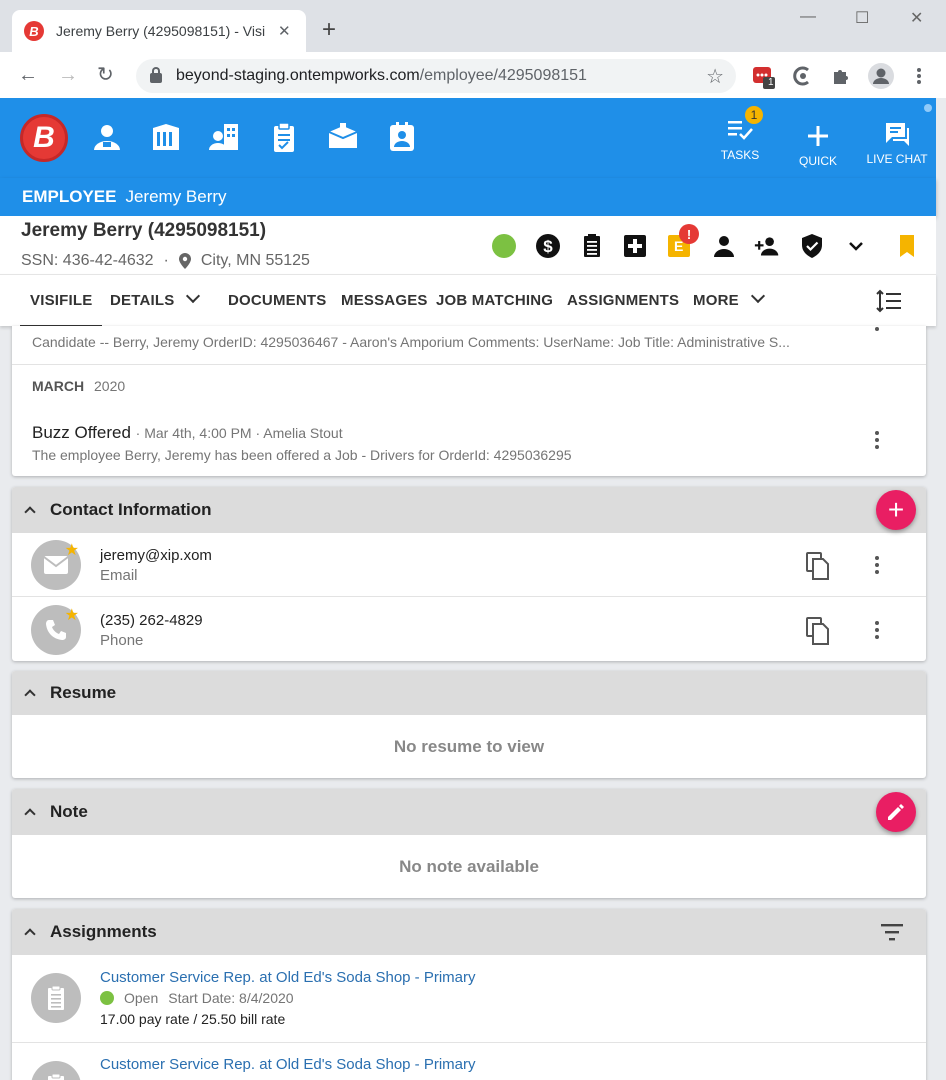  I want to click on contact-row-email: ★ jeremy@xip.xom Email, so click(469, 565).